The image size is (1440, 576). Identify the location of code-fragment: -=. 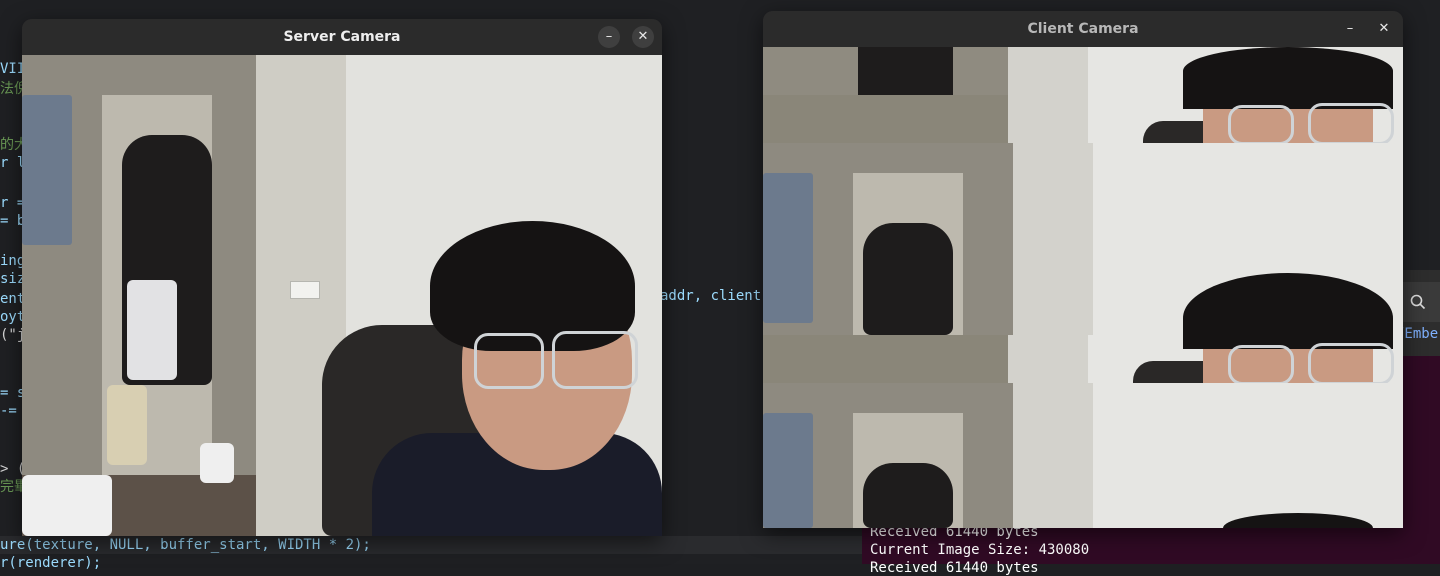
(8, 411).